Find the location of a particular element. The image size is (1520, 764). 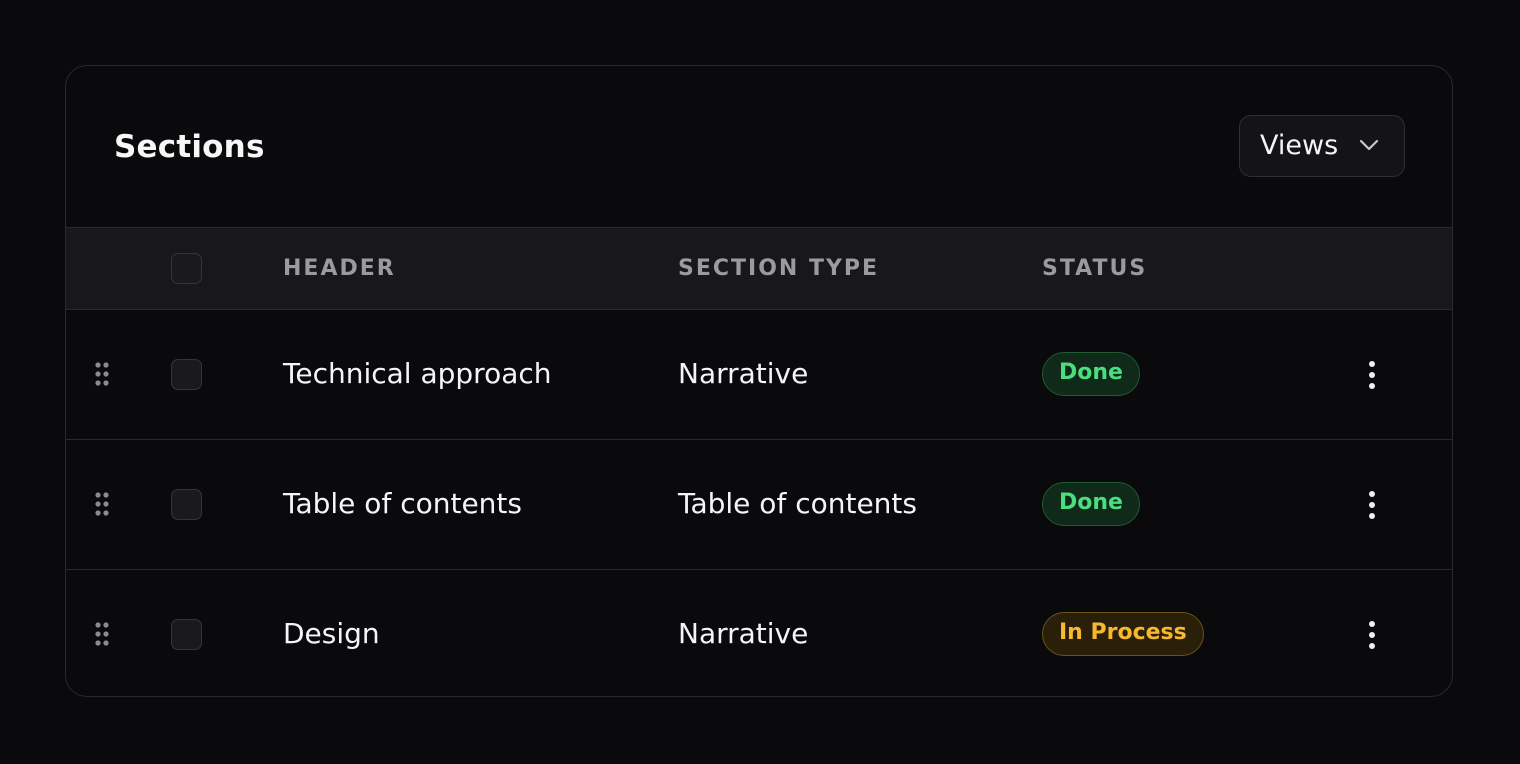

card-title: Sections is located at coordinates (189, 147).